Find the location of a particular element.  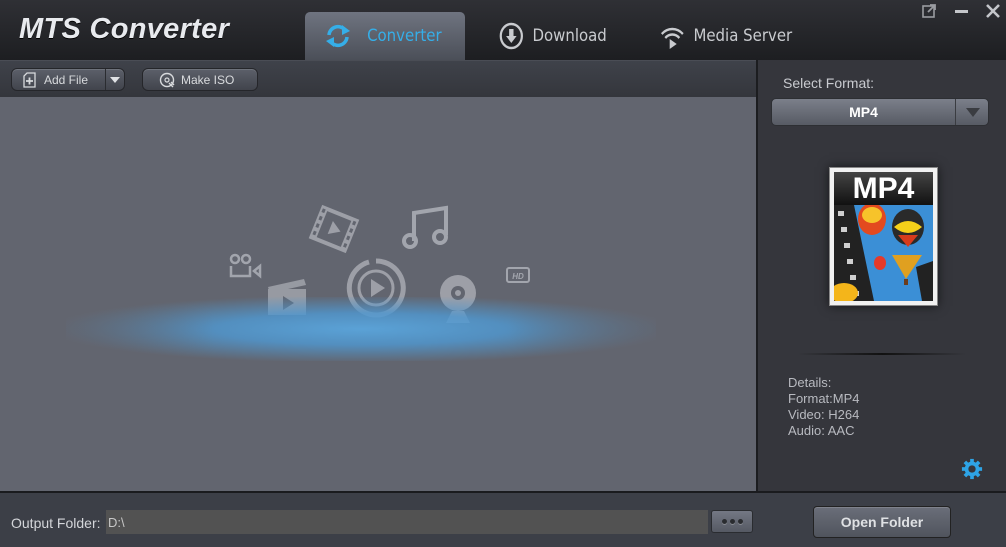

balloon-picture-icon is located at coordinates (883, 253).